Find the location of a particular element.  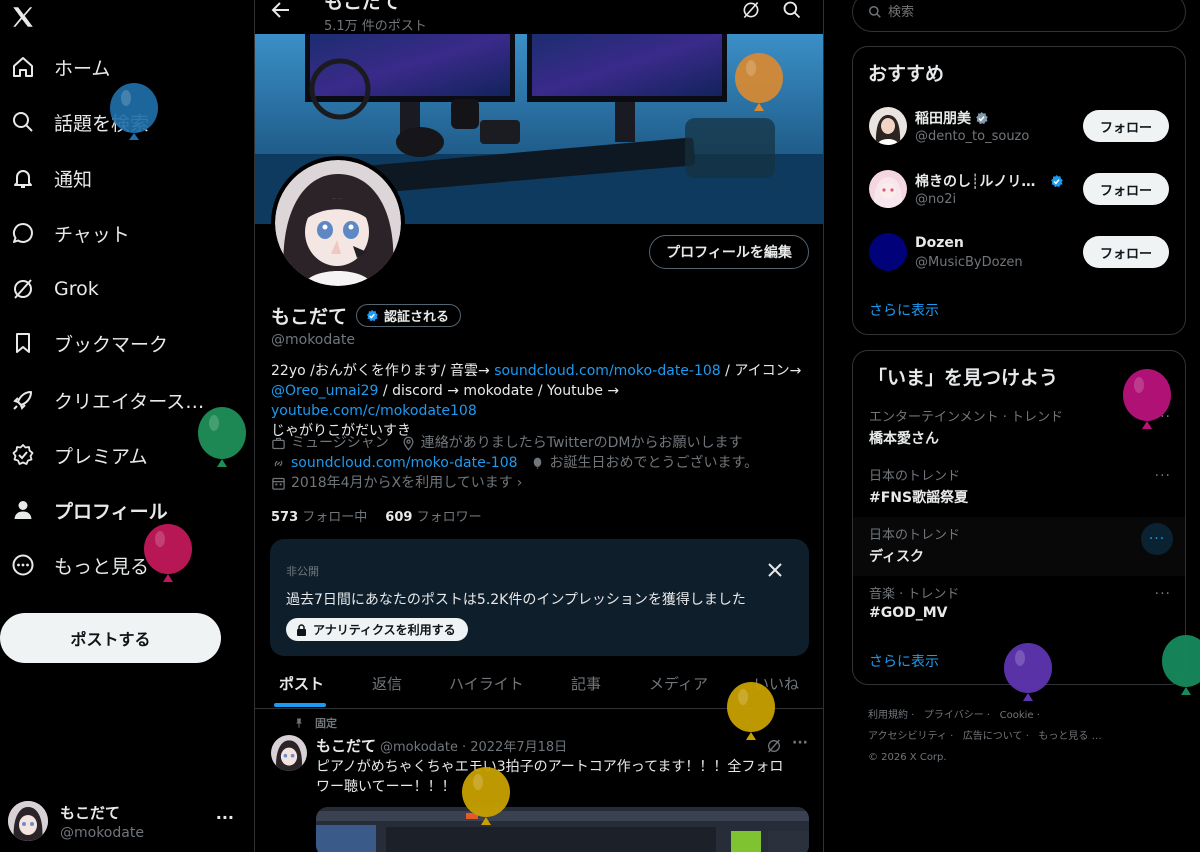

tab-highlights: ハイライト is located at coordinates (486, 683).